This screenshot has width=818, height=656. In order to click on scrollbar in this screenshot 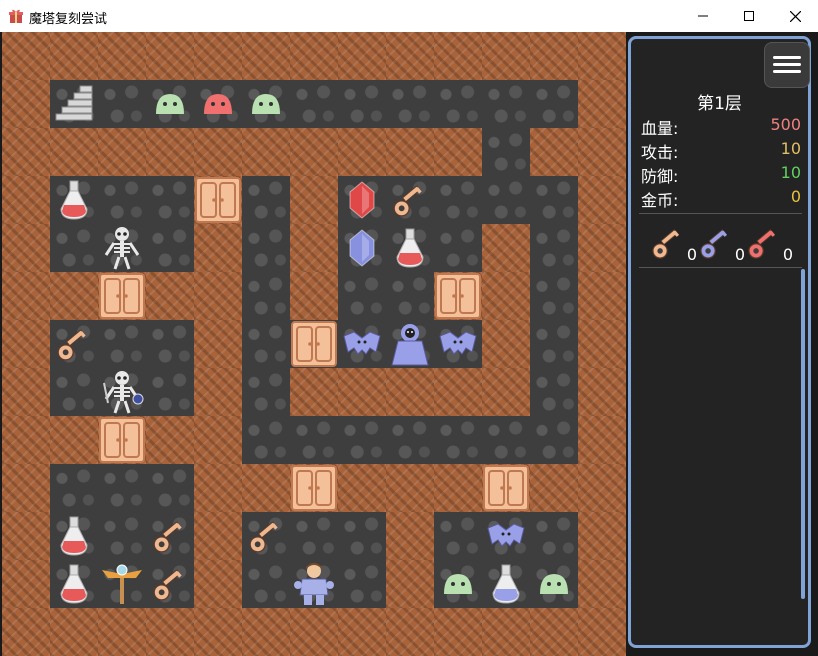, I will do `click(803, 434)`.